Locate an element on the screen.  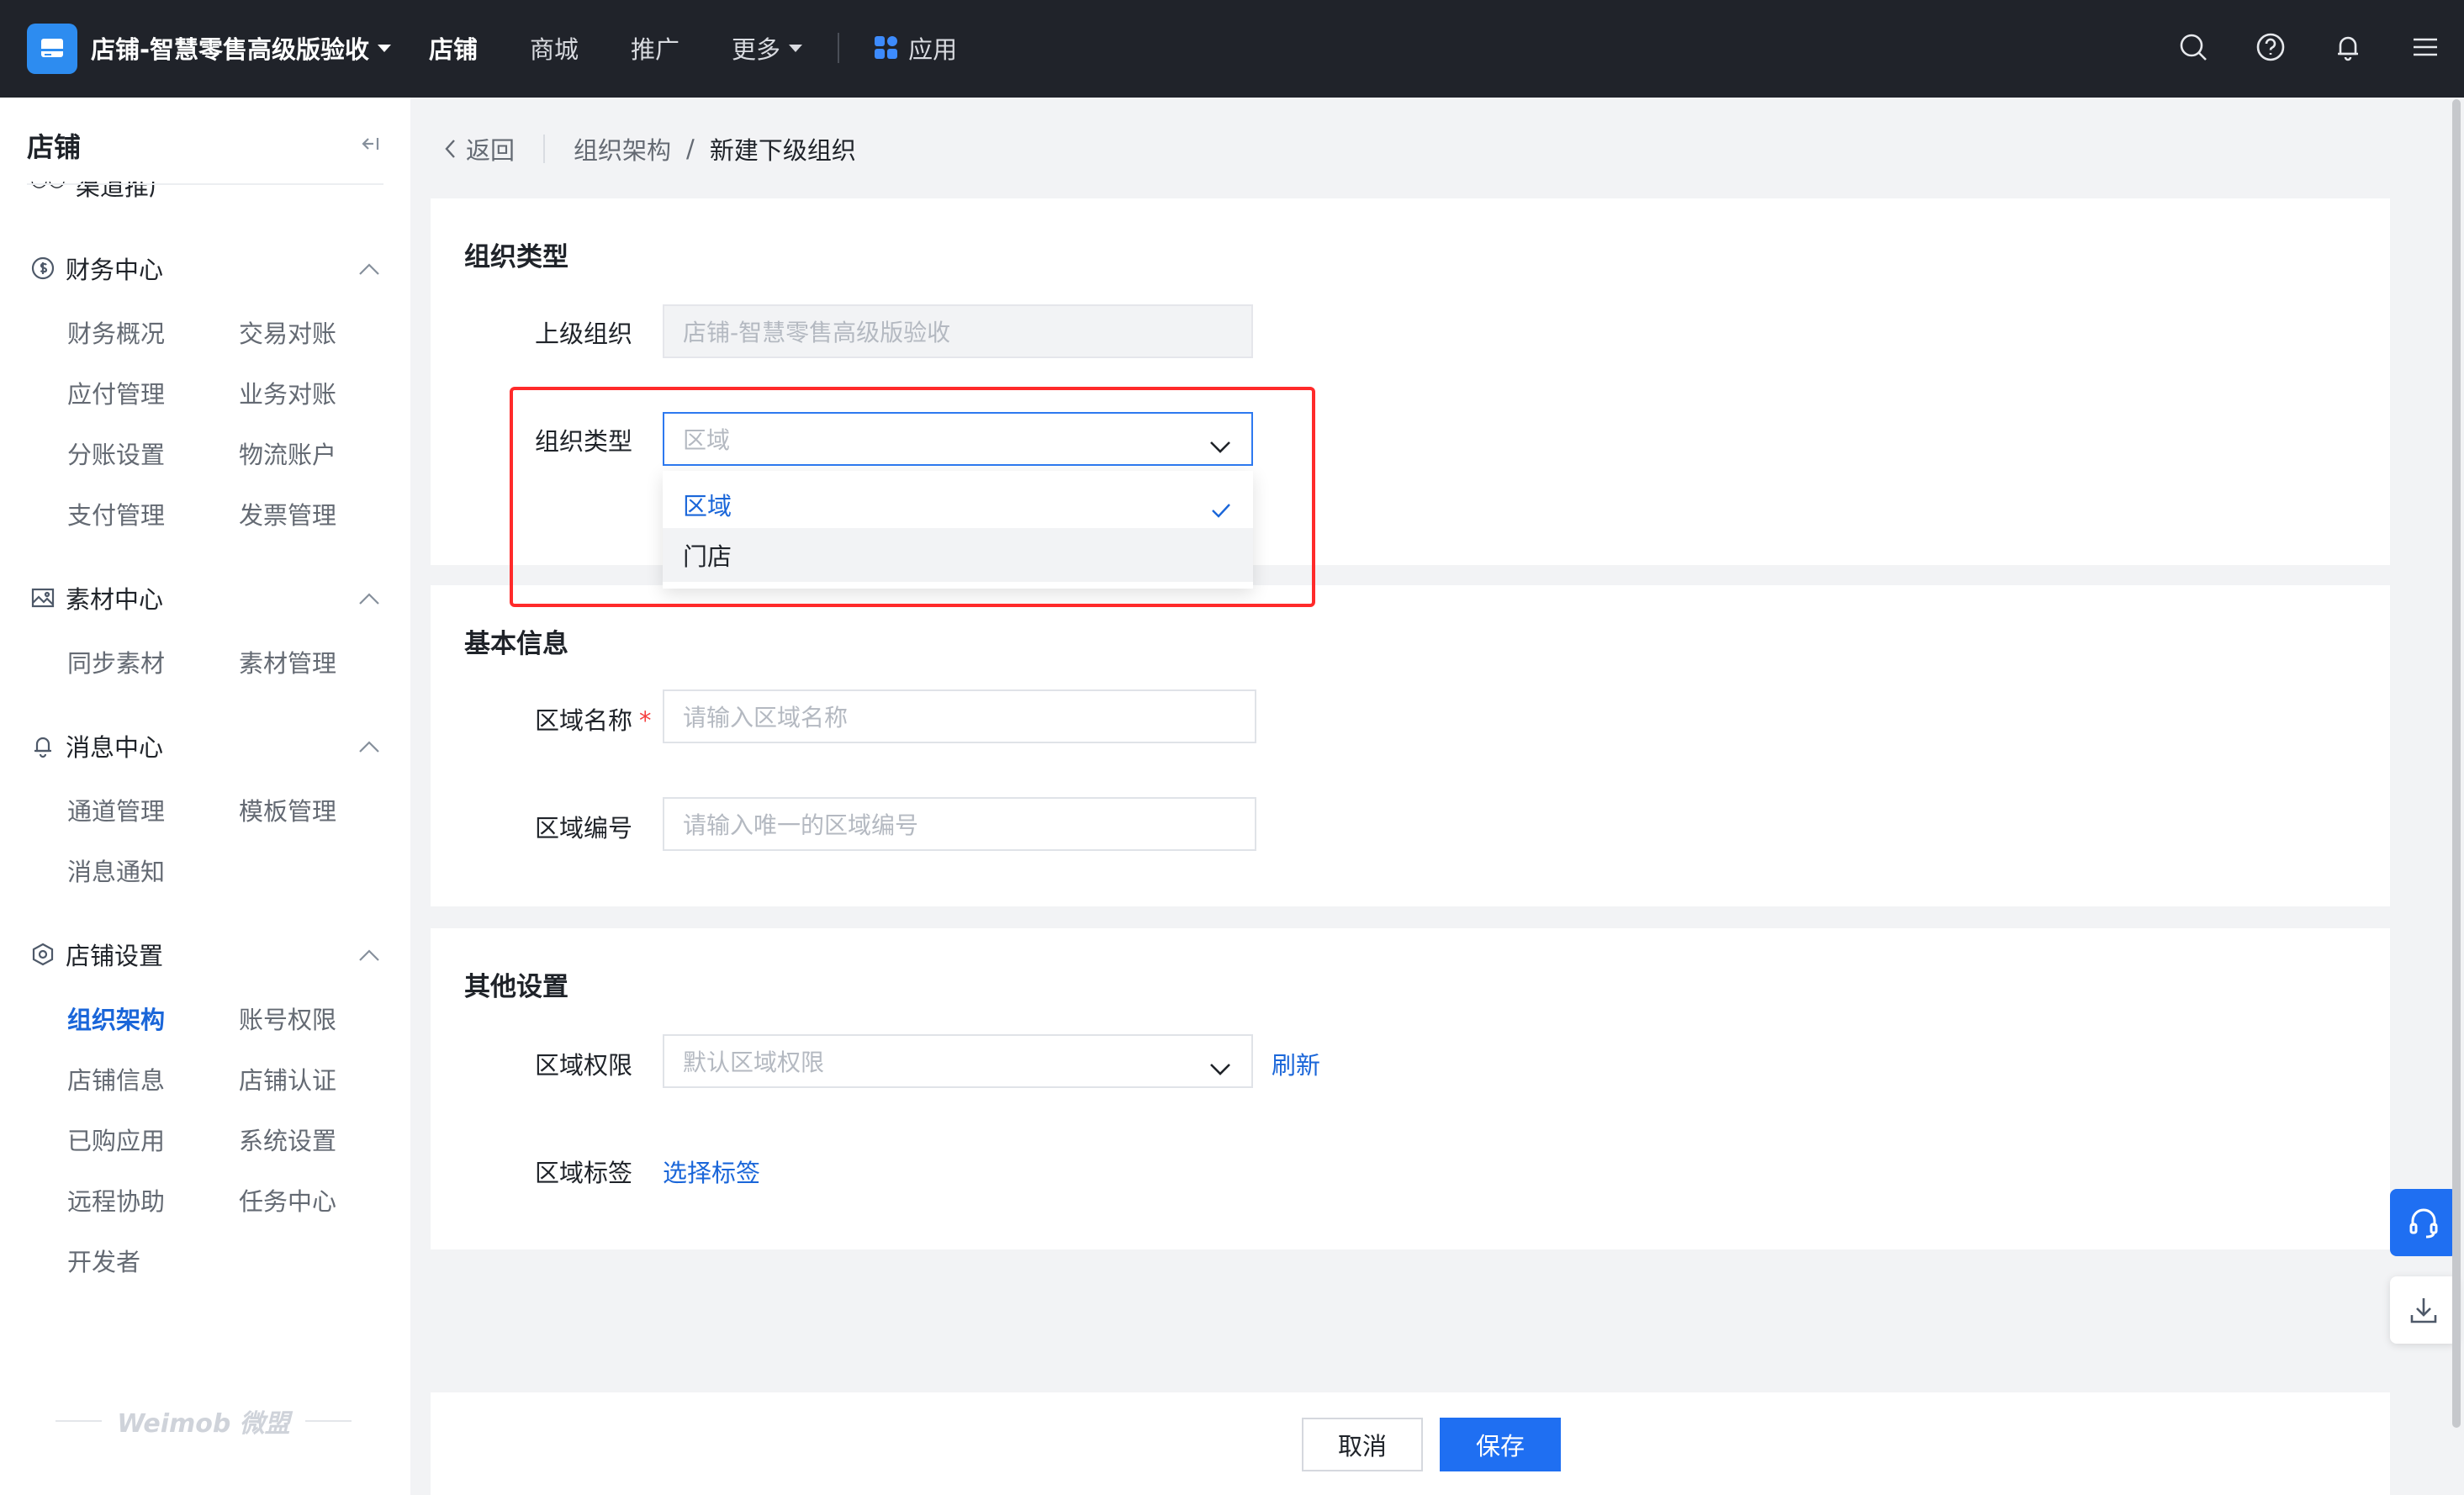
sidebar-item-invoice-management: 发票管理 is located at coordinates (287, 513).